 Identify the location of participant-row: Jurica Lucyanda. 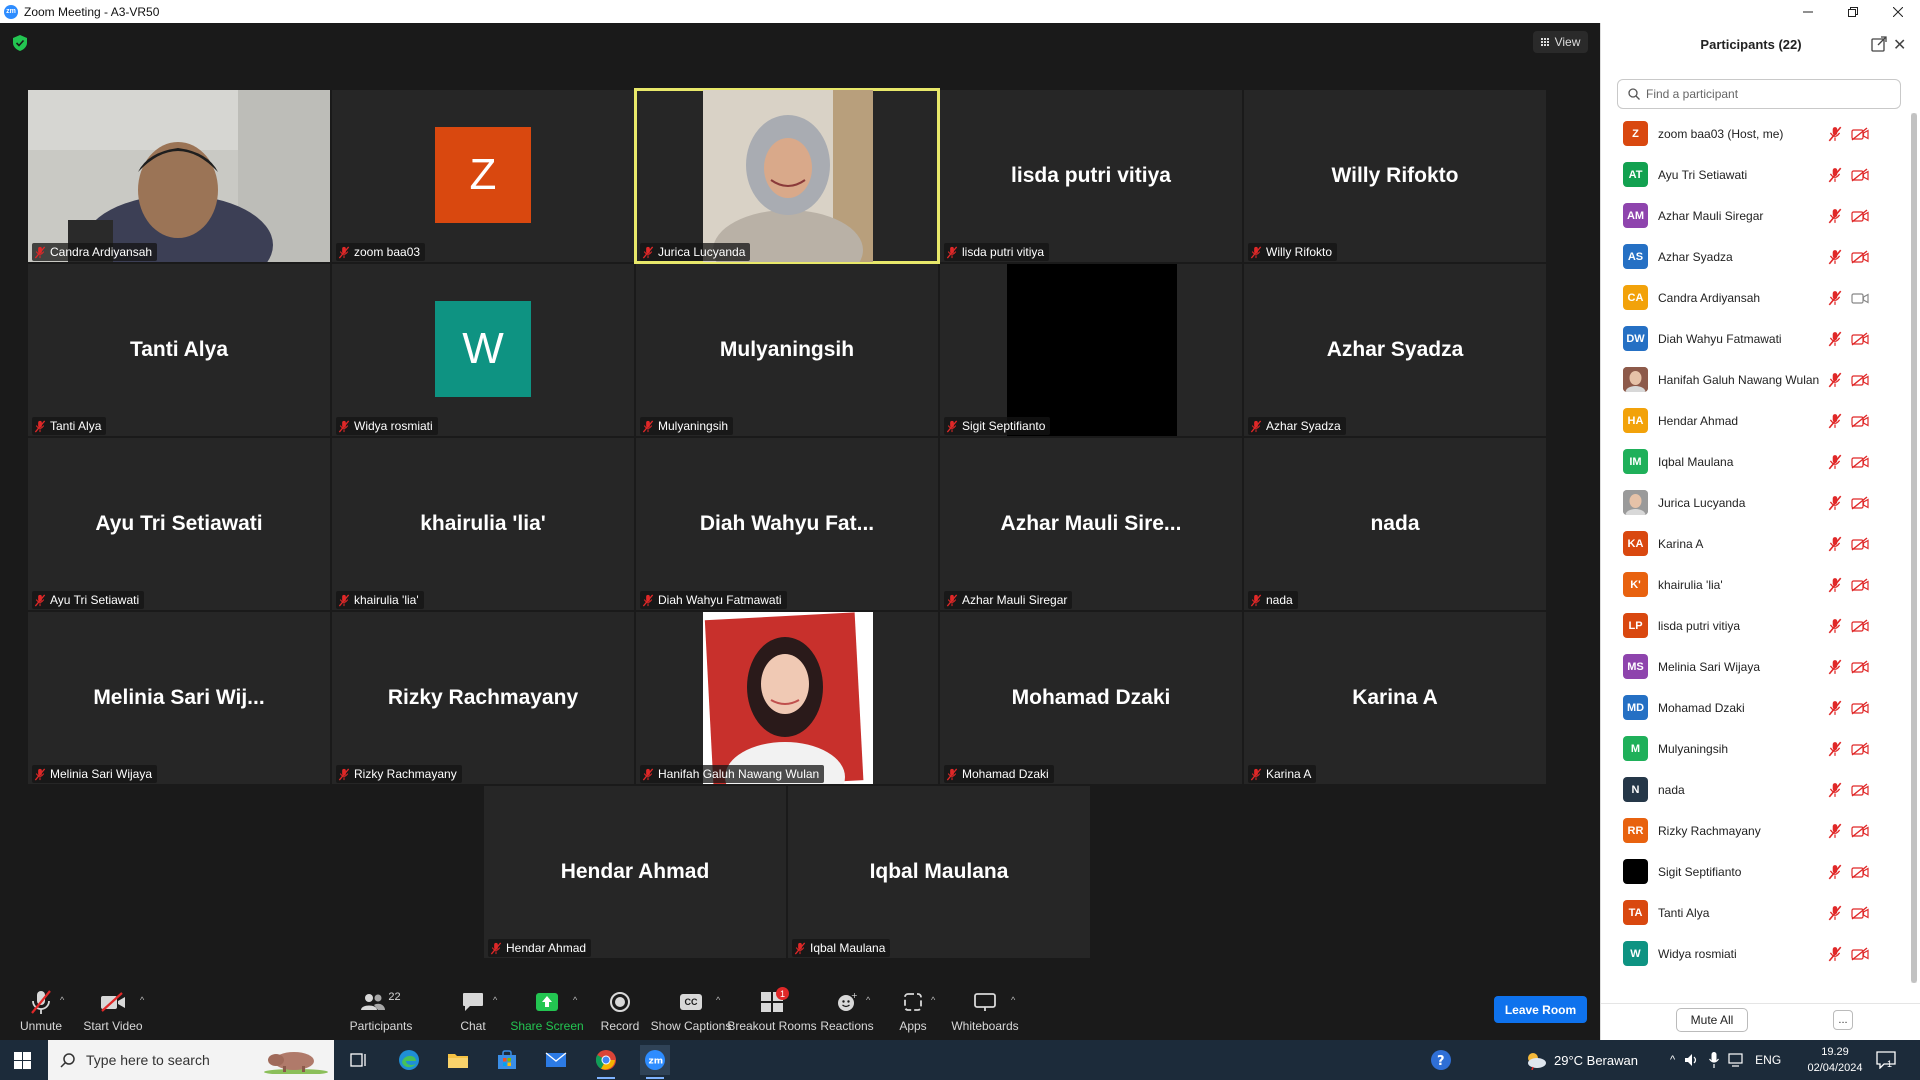
(1755, 502).